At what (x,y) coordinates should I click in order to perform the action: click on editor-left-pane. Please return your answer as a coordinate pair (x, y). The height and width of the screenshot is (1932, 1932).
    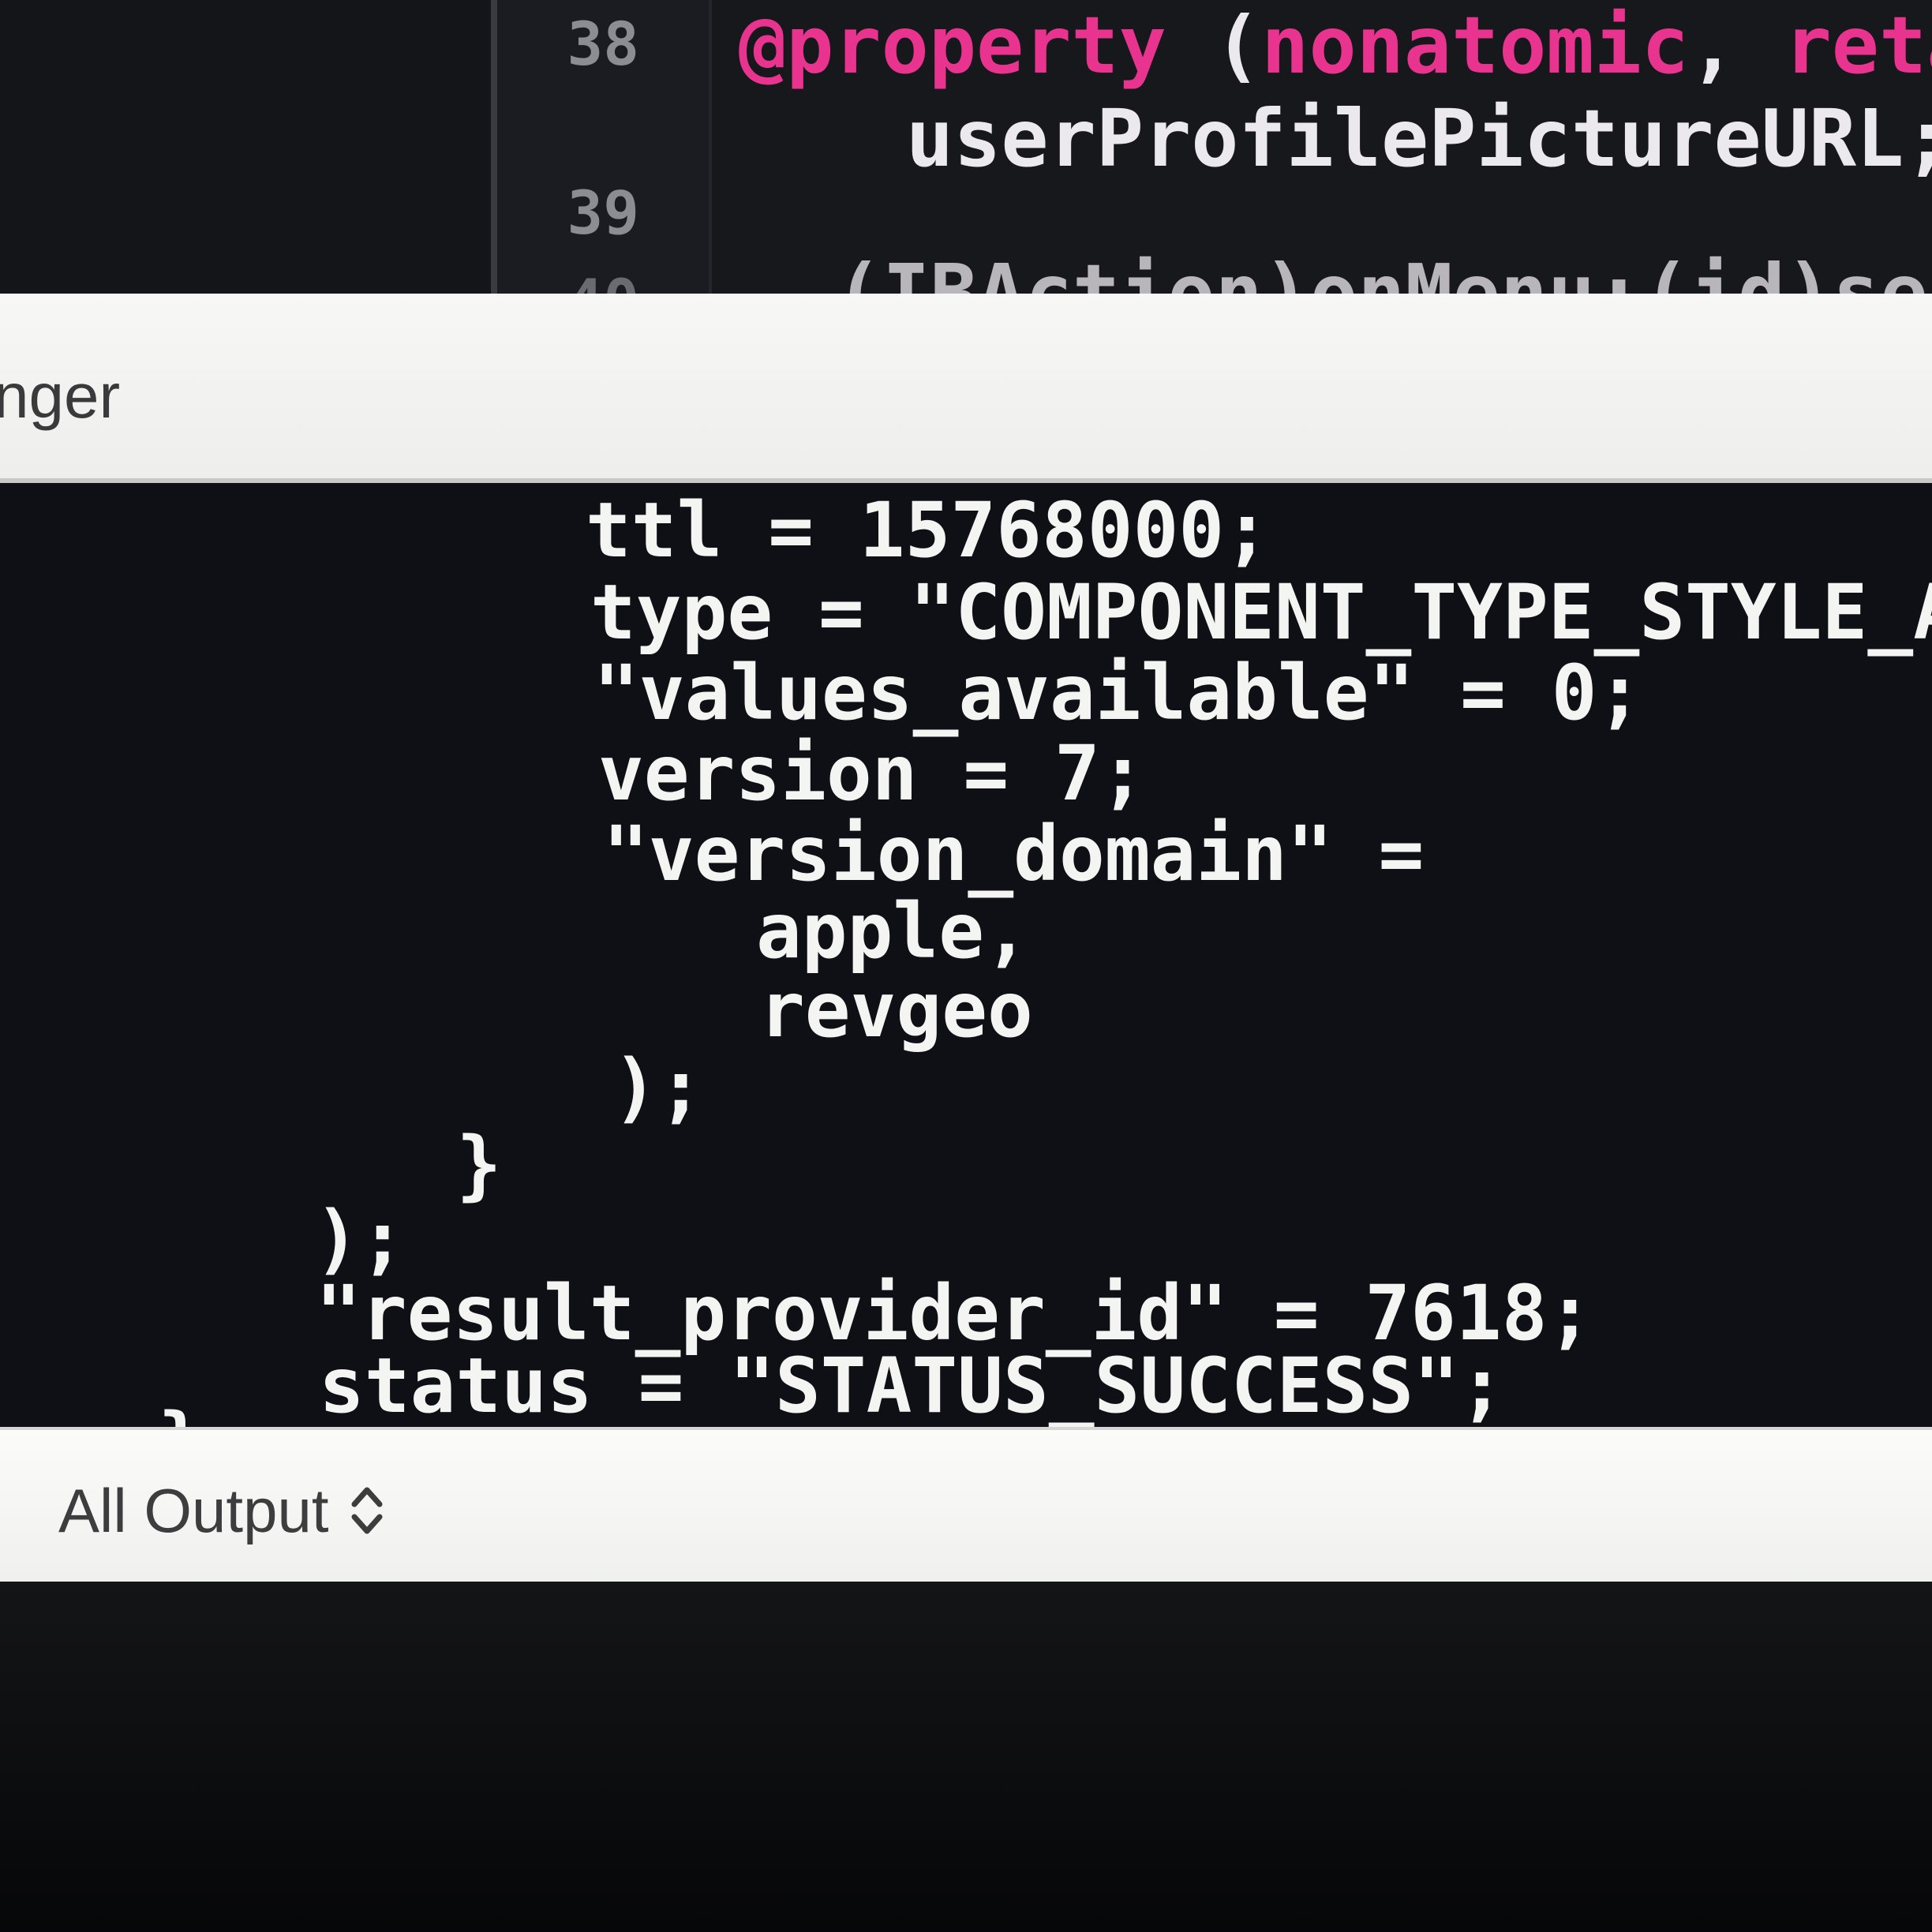
    Looking at the image, I should click on (245, 147).